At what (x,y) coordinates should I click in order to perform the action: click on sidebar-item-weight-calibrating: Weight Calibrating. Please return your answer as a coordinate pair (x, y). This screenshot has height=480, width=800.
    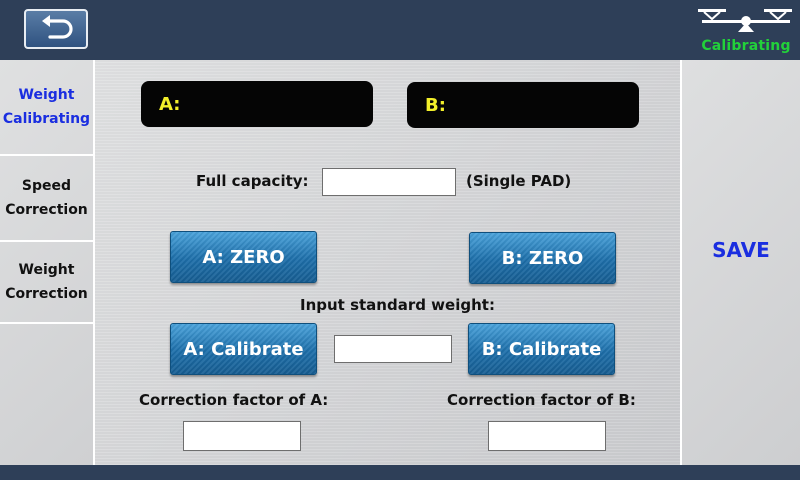
    Looking at the image, I should click on (46, 108).